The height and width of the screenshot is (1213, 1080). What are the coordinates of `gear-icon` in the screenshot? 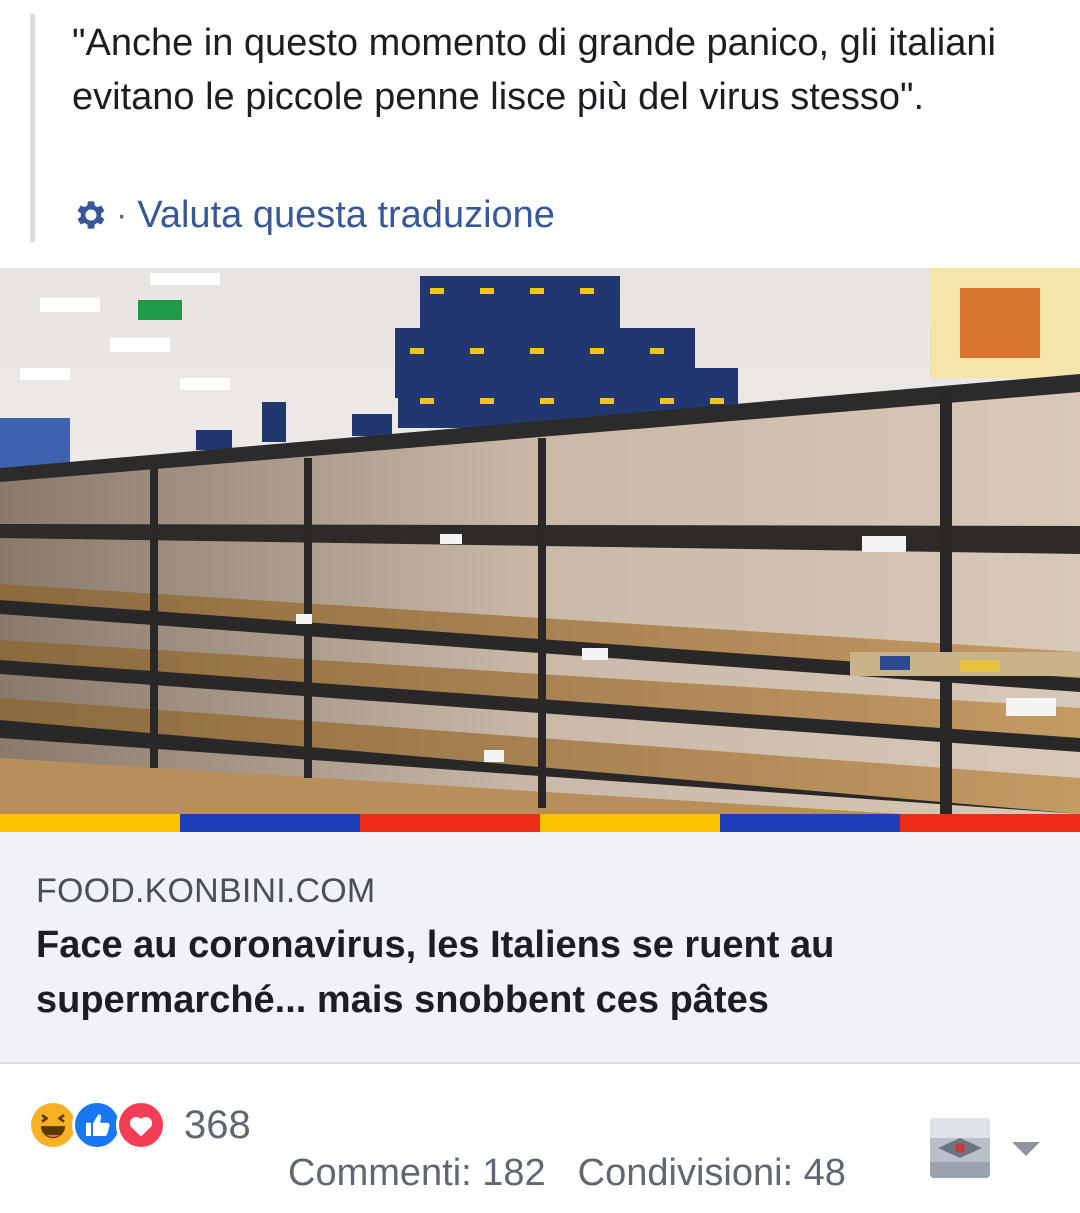 It's located at (91, 215).